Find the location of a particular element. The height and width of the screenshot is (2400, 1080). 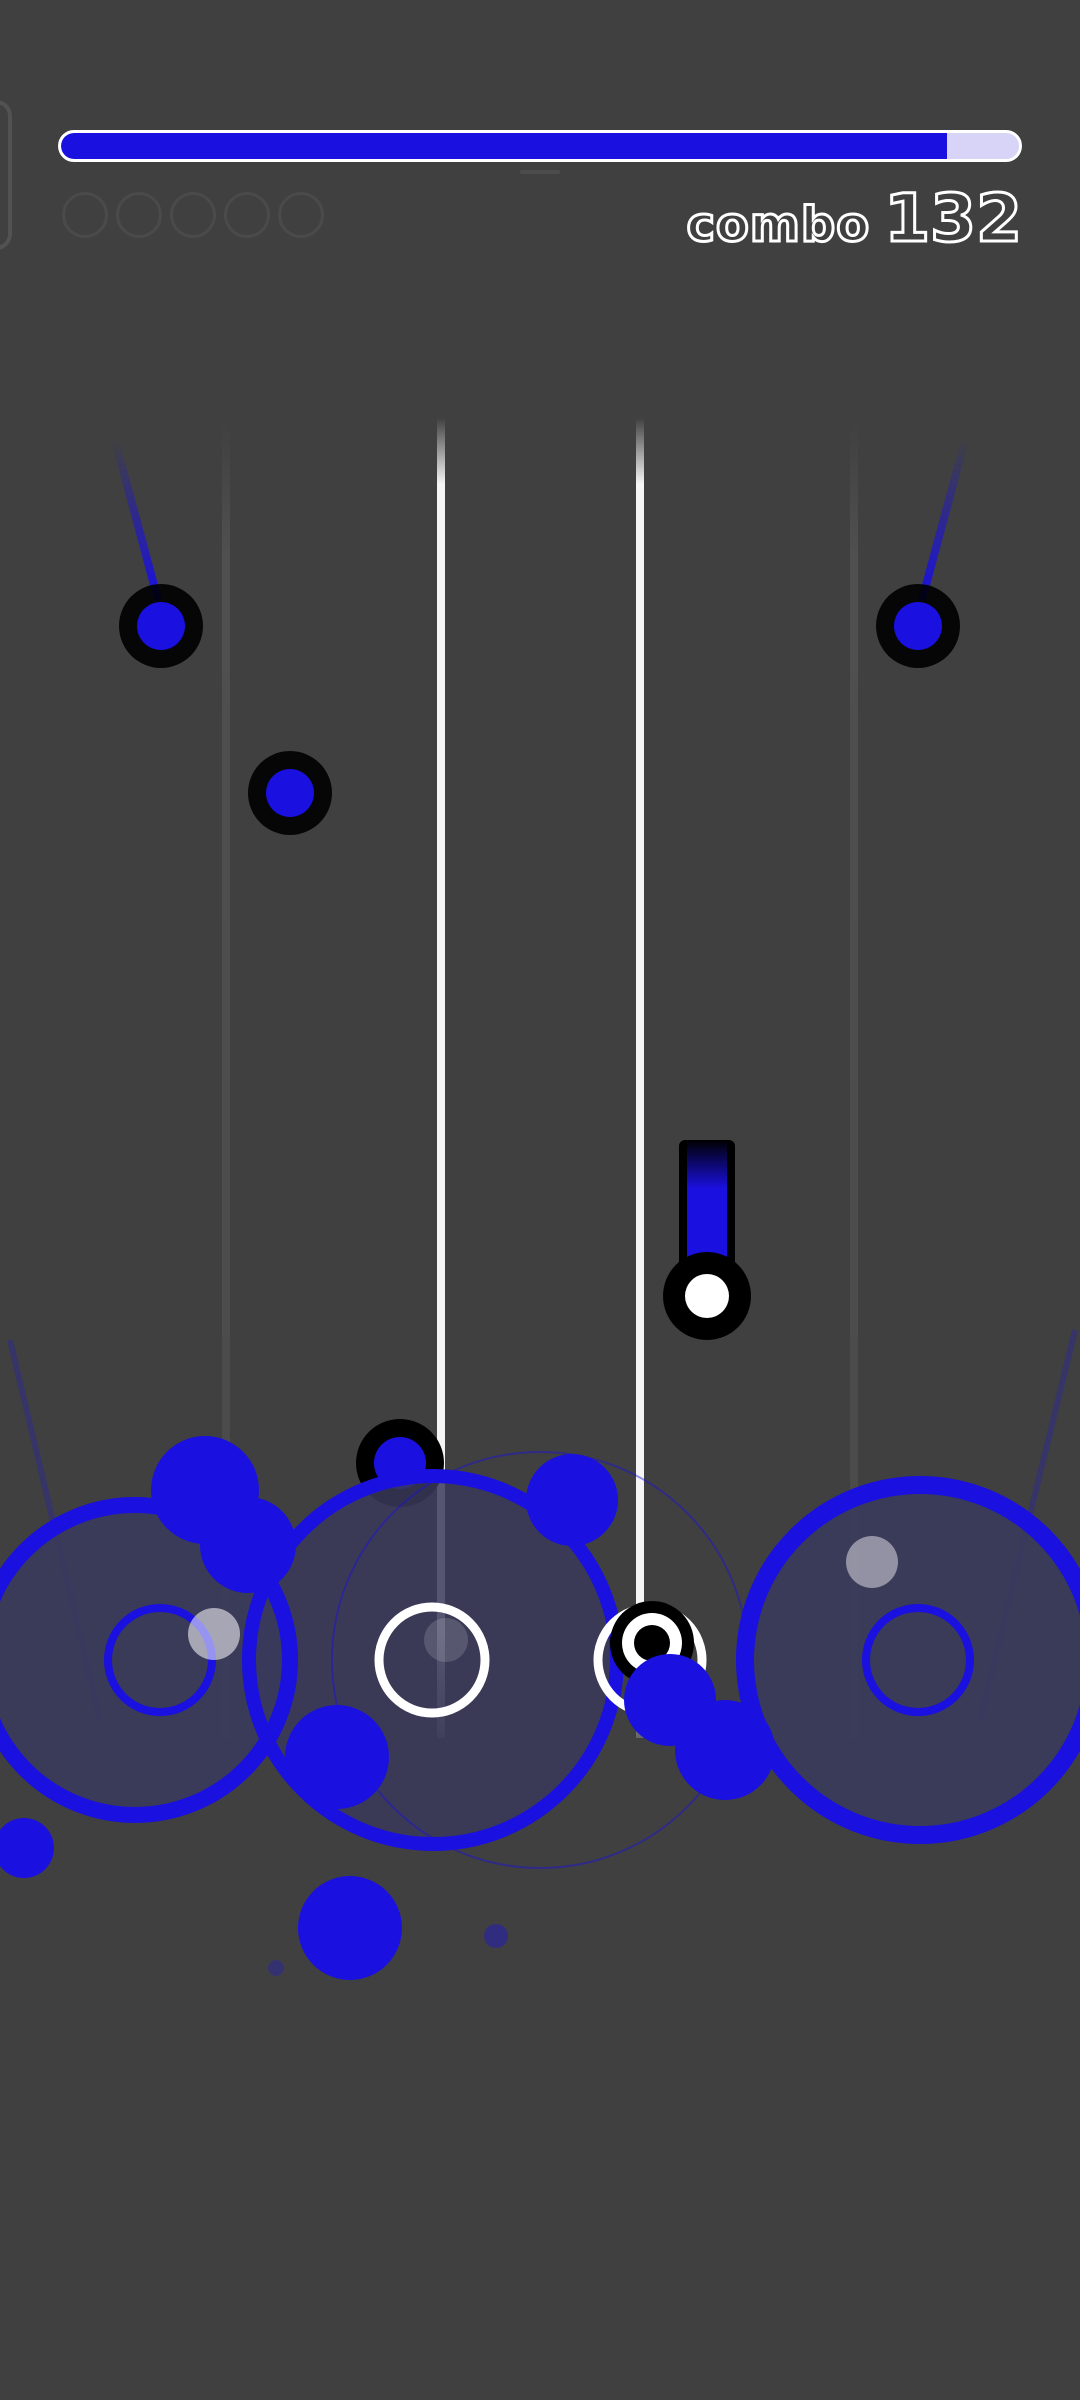

song-progress-bar is located at coordinates (540, 146).